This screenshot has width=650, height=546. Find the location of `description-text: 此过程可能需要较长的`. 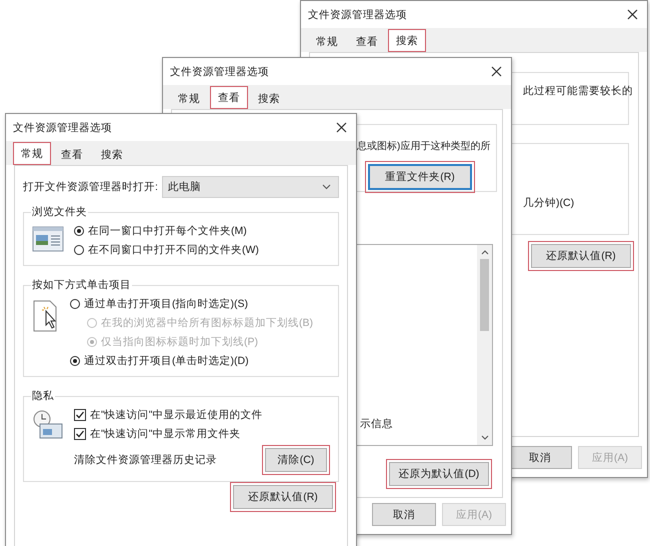

description-text: 此过程可能需要较长的 is located at coordinates (578, 91).